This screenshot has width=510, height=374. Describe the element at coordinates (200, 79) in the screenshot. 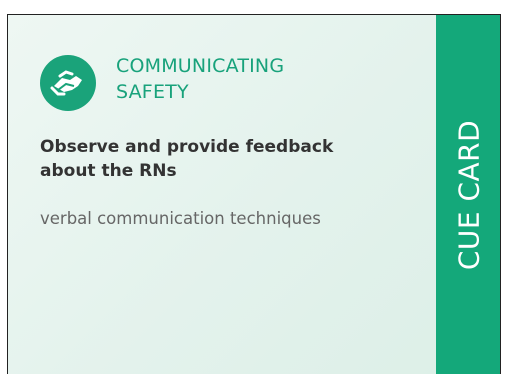

I see `card-title: COMMUNICATING SAFETY` at that location.